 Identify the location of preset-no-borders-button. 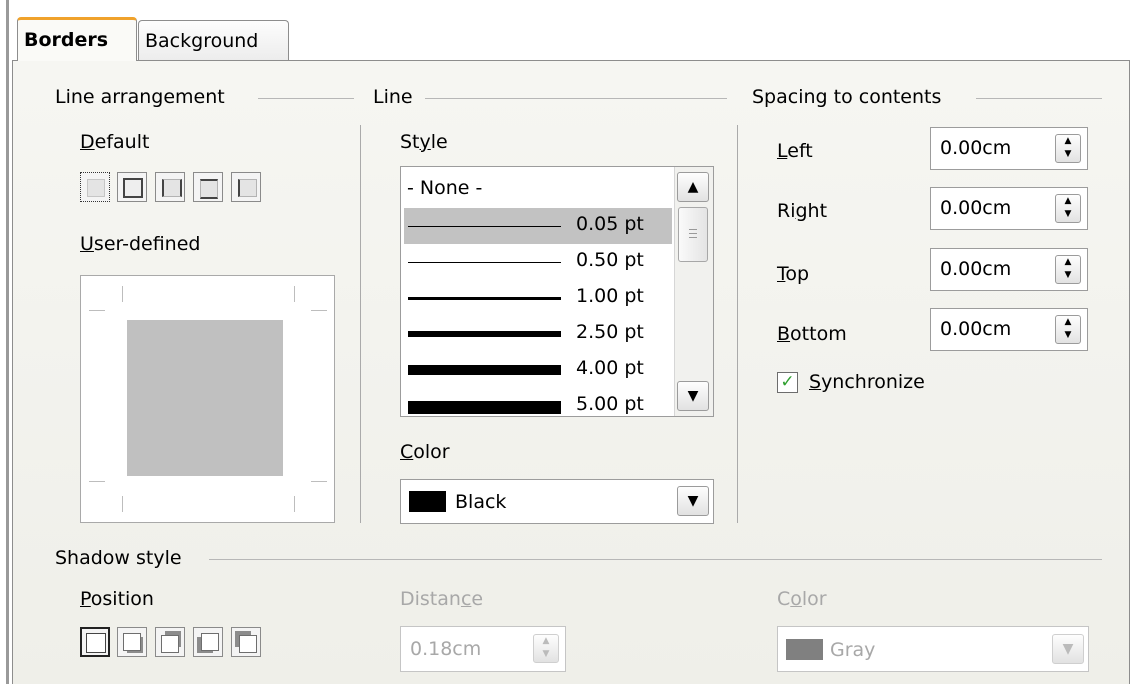
(95, 187).